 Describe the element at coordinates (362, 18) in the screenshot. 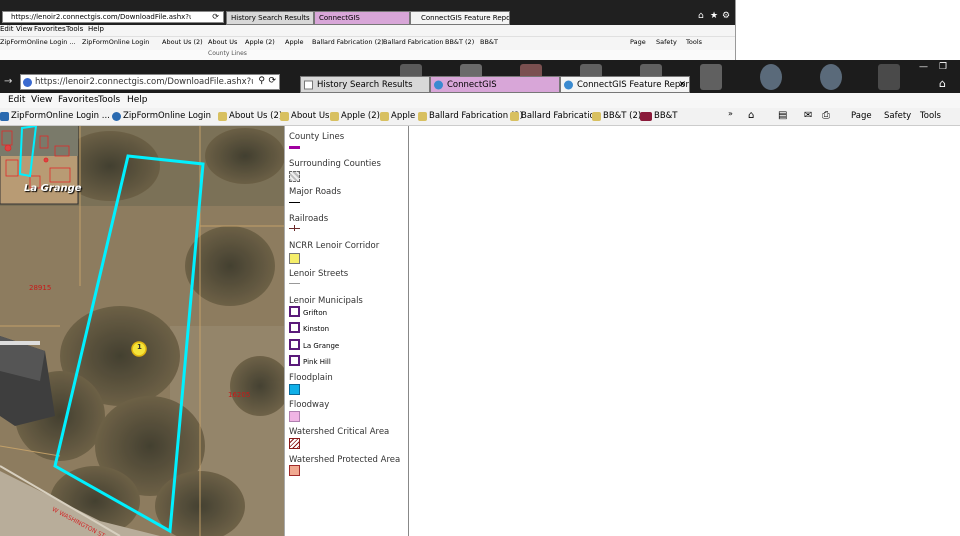

I see `back-tab-connectgis: ConnectGIS` at that location.